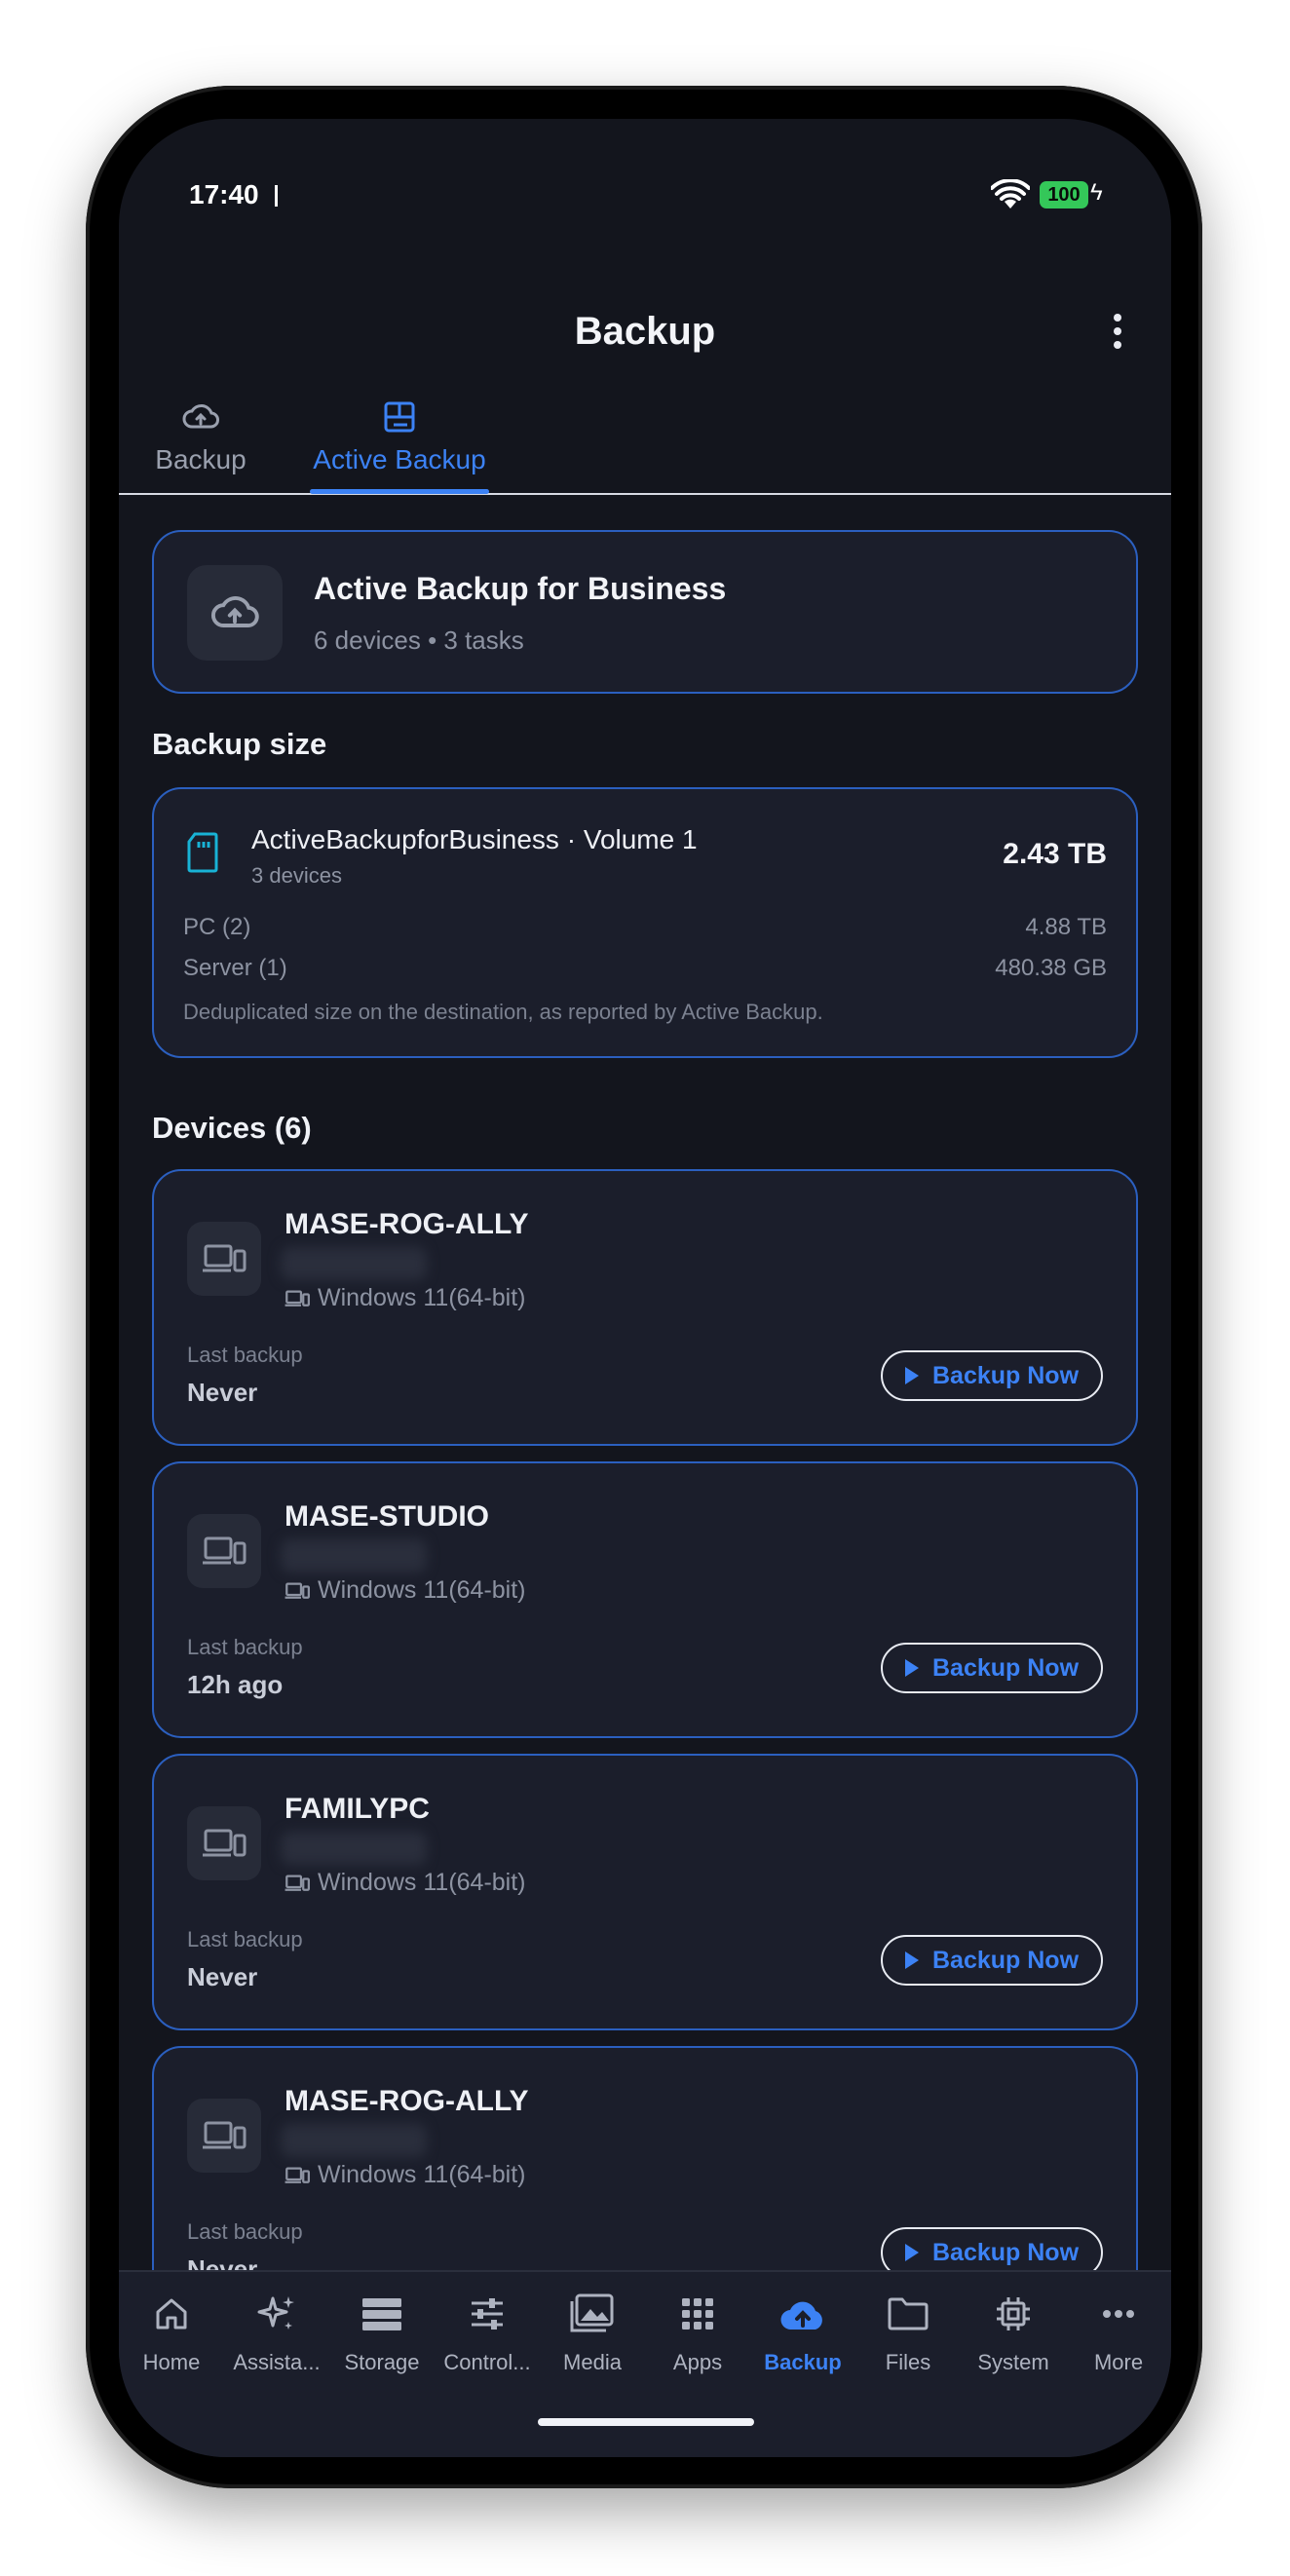  I want to click on nav-label: More, so click(1118, 2362).